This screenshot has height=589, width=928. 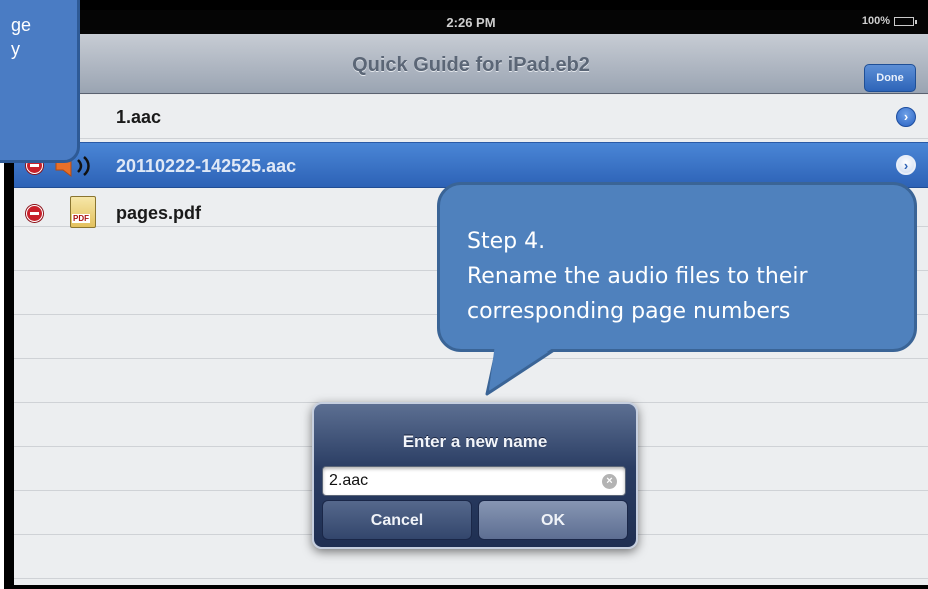 I want to click on page-title: Quick Guide for iPad.eb2, so click(x=471, y=65).